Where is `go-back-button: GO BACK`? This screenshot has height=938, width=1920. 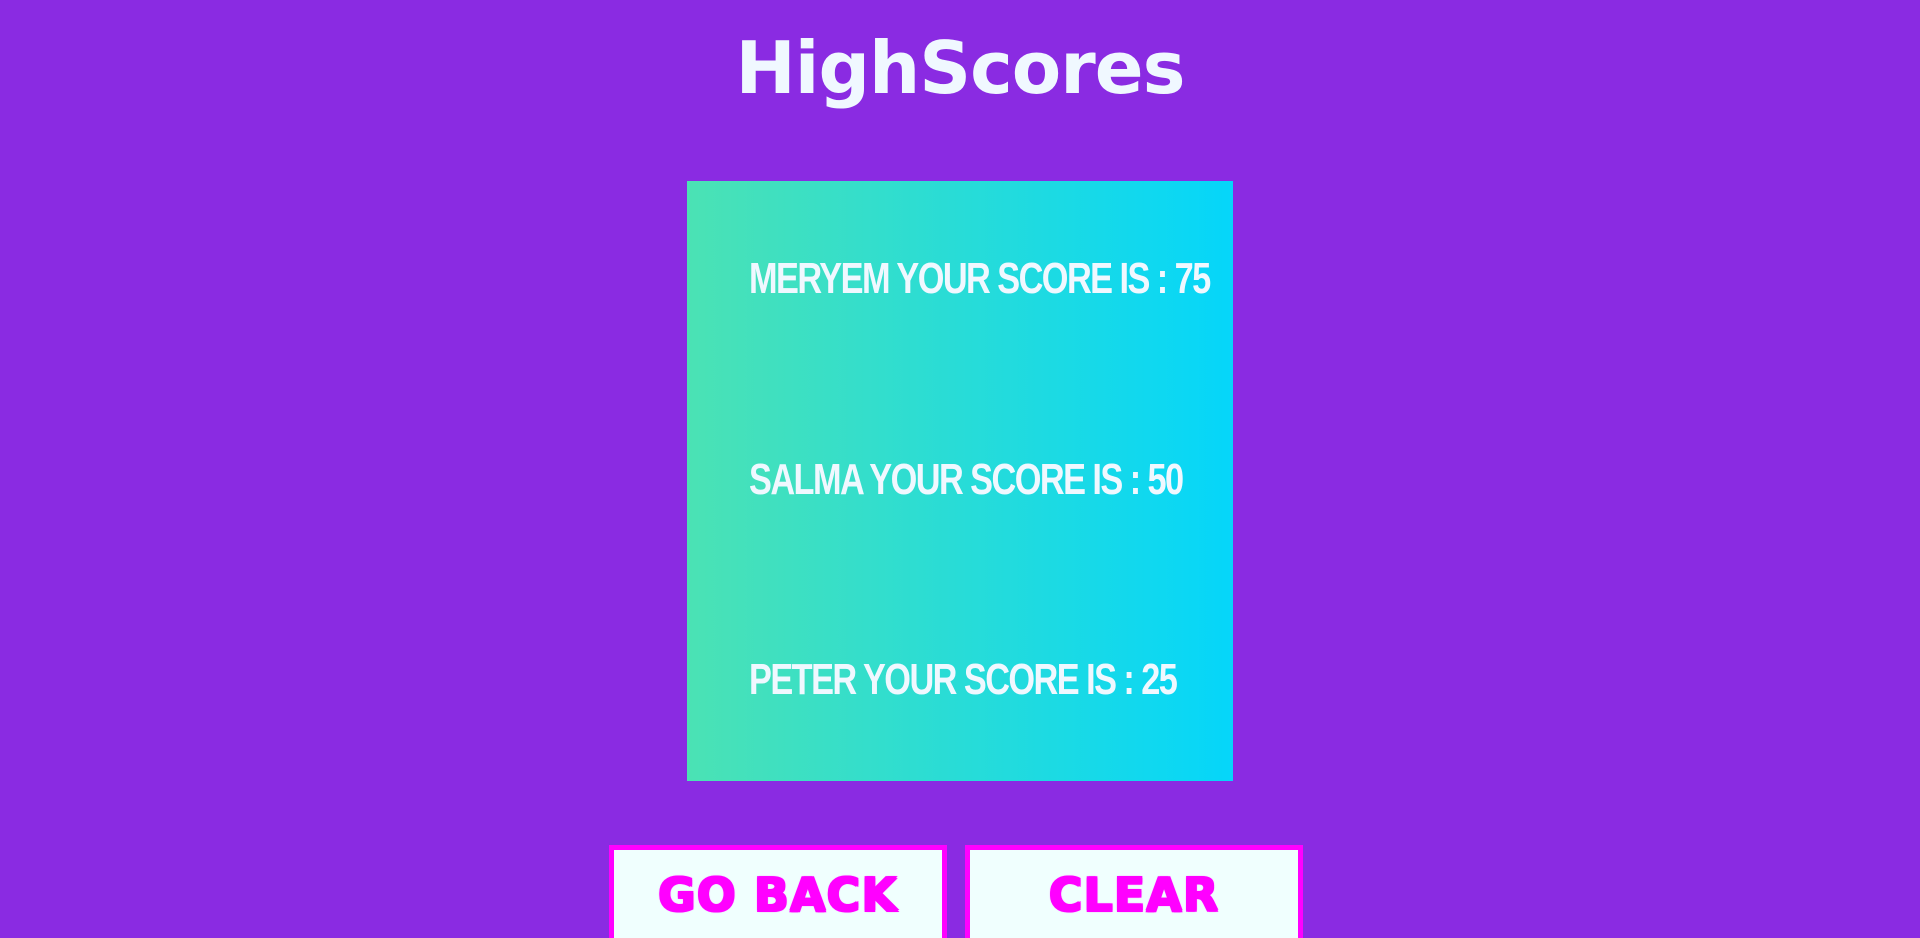
go-back-button: GO BACK is located at coordinates (778, 891).